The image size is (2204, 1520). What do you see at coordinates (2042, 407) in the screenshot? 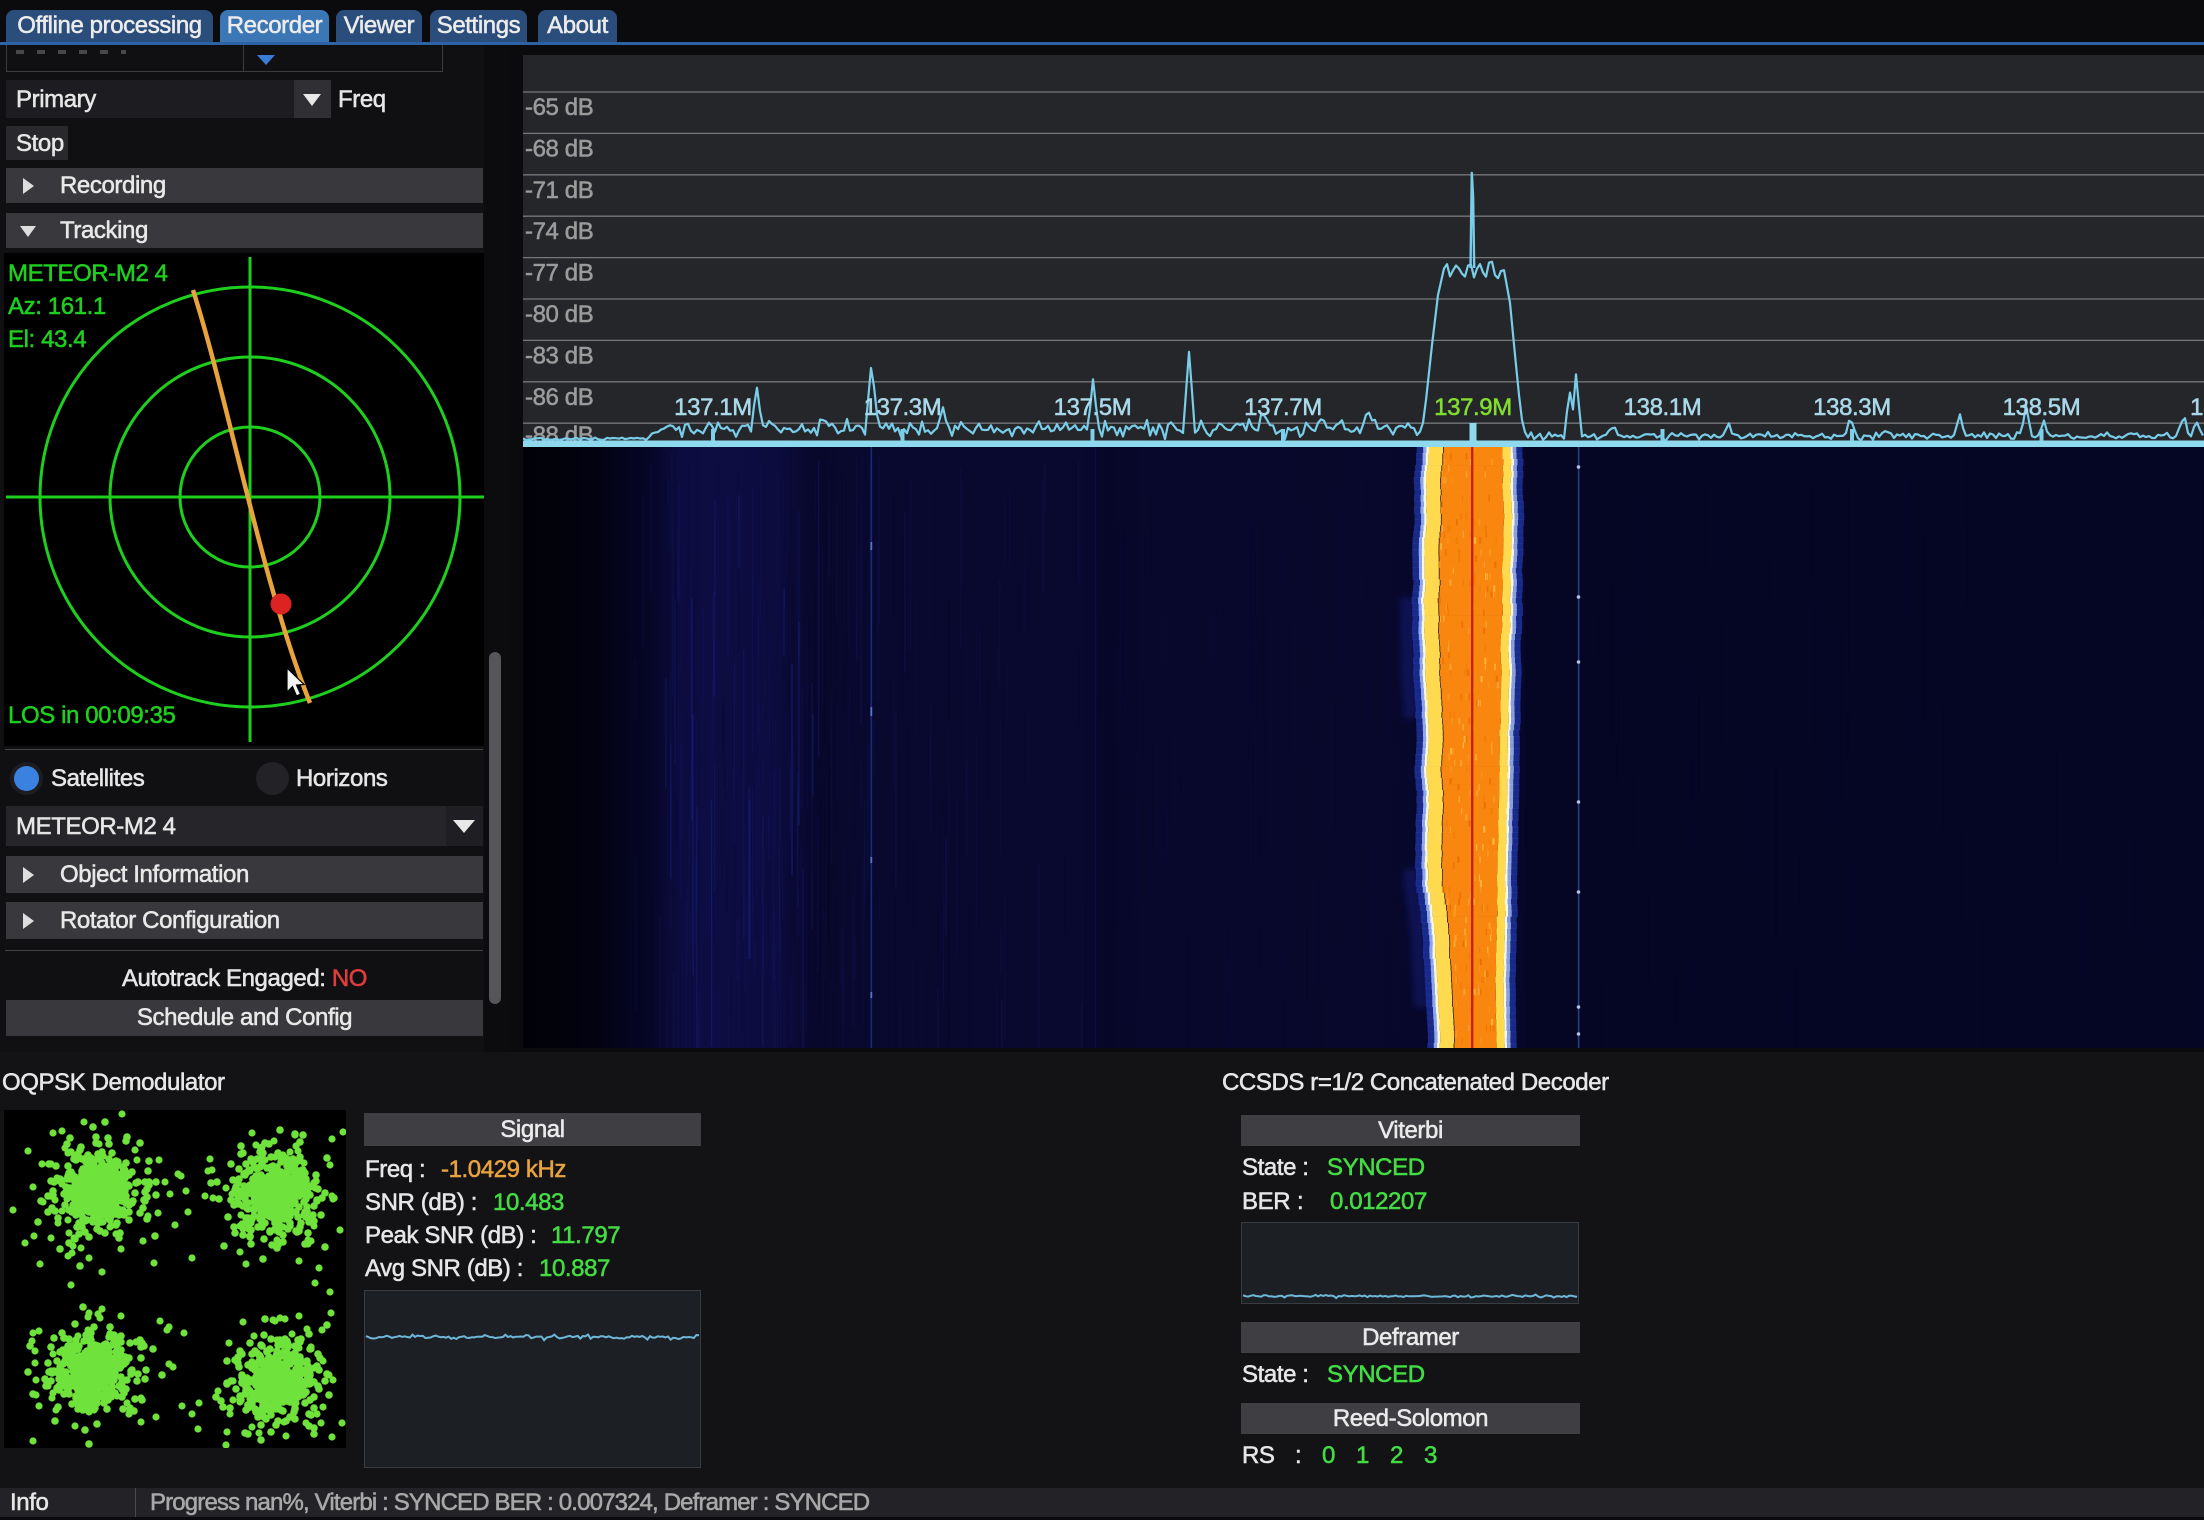
I see `svg-text: 138.5M` at bounding box center [2042, 407].